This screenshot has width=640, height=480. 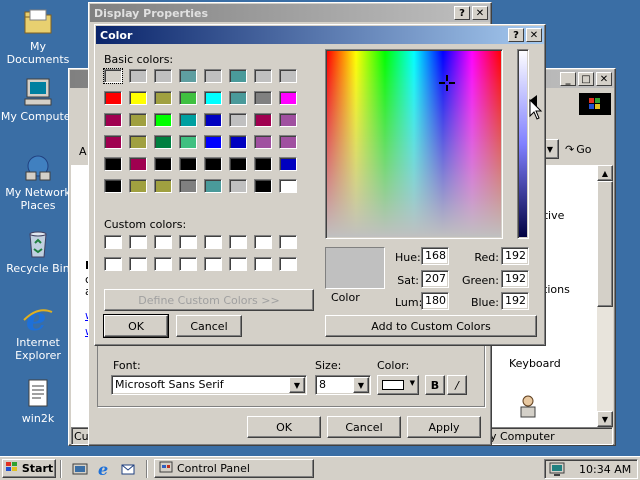 I want to click on luminance-slider, so click(x=523, y=144).